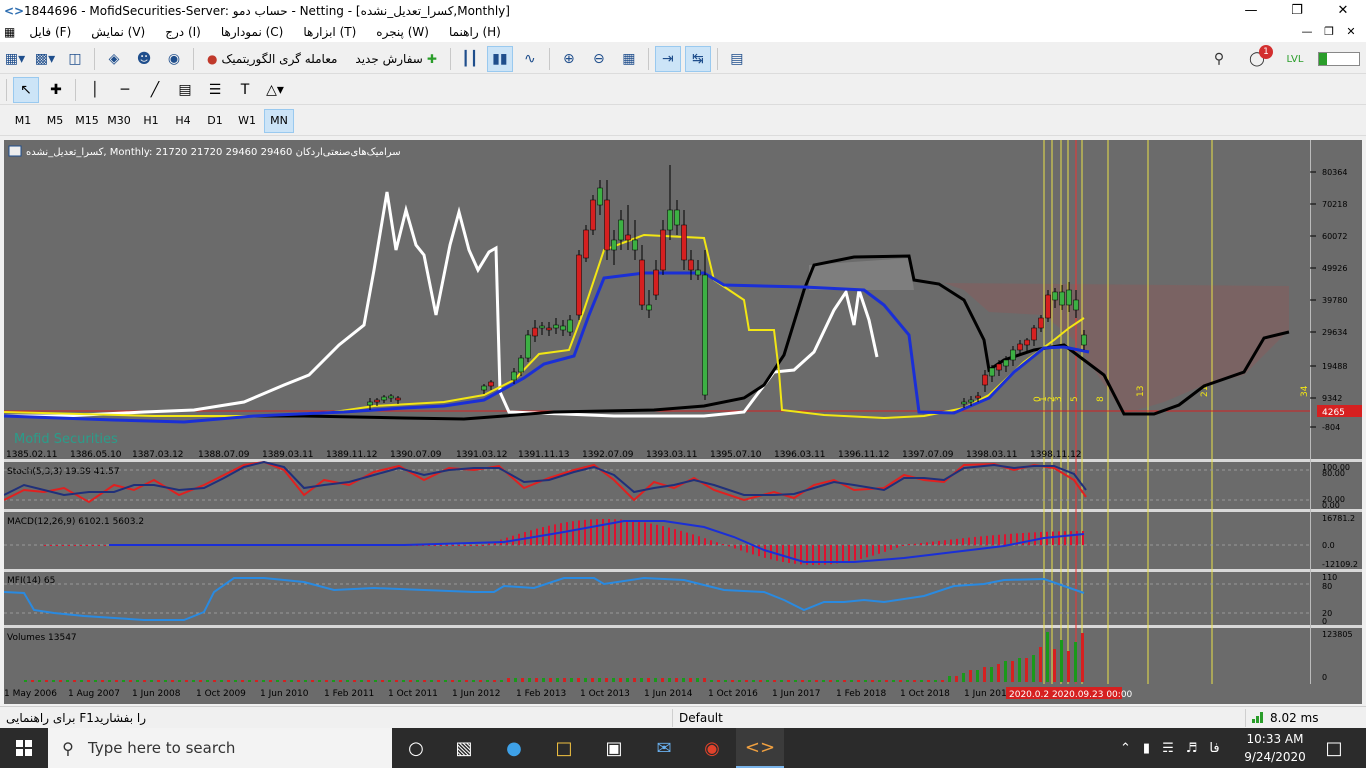 The height and width of the screenshot is (768, 1366). Describe the element at coordinates (569, 59) in the screenshot. I see `zoom-in-button: ⊕` at that location.